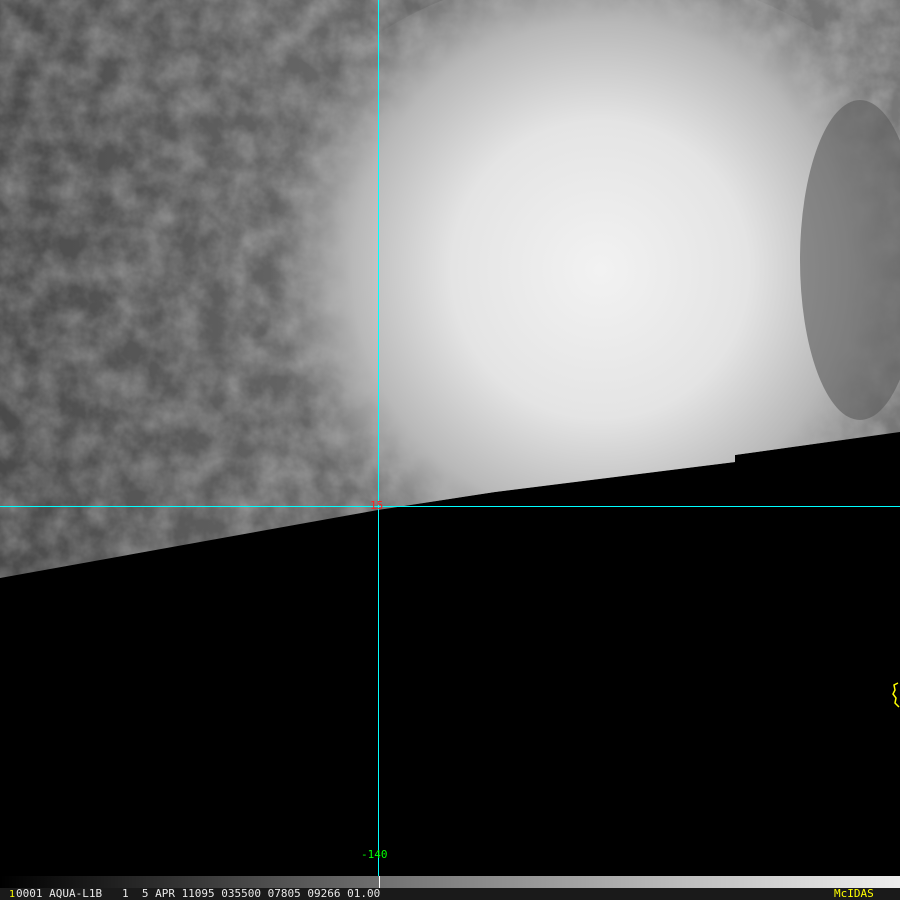 Image resolution: width=900 pixels, height=900 pixels. I want to click on mcidas-brand: McIDAS, so click(854, 893).